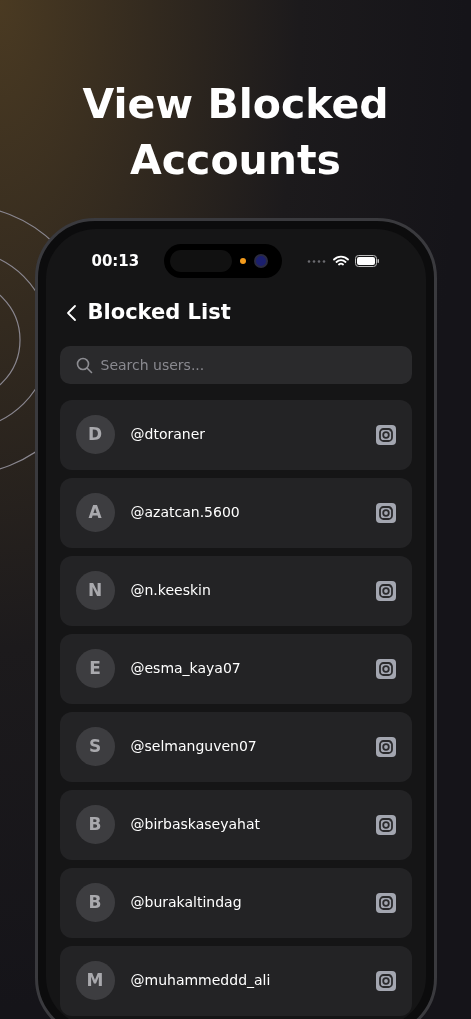 The image size is (471, 1019). I want to click on page-title: Blocked List, so click(159, 312).